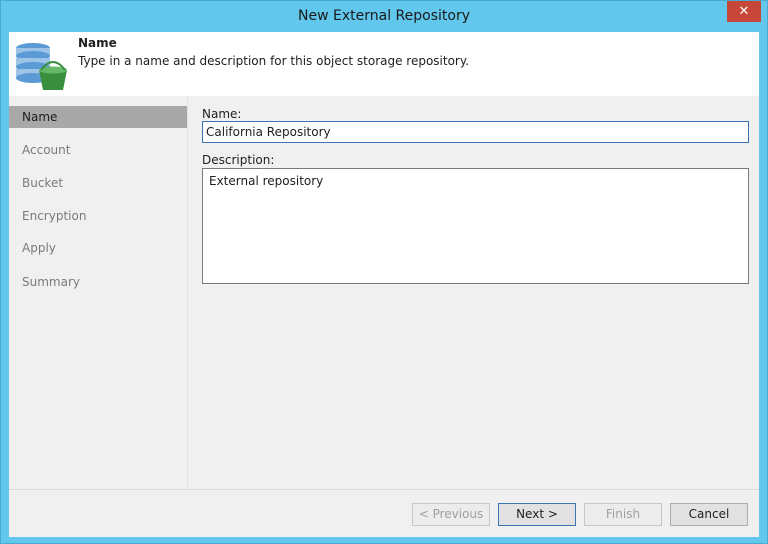 This screenshot has height=544, width=768. What do you see at coordinates (41, 66) in the screenshot?
I see `object-storage-bucket-icon` at bounding box center [41, 66].